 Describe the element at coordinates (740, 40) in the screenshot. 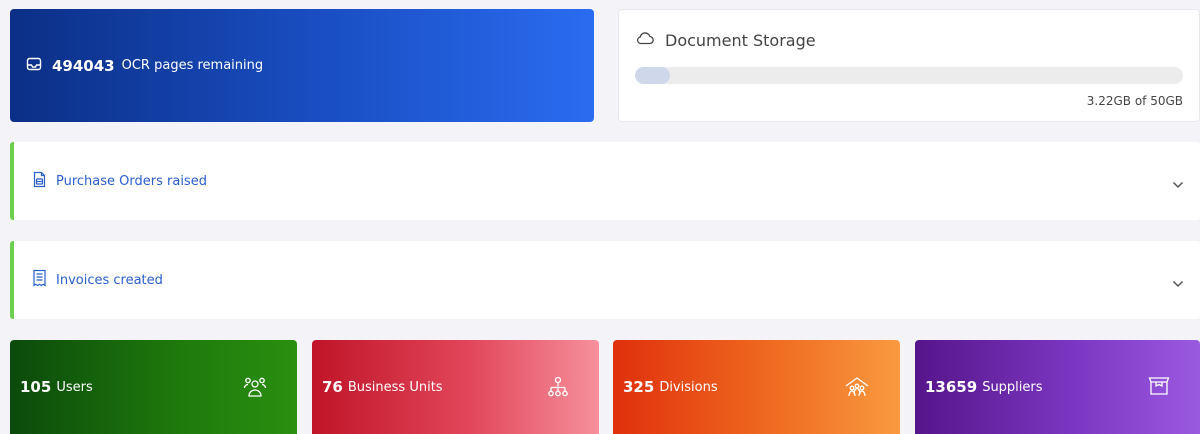

I see `document-storage-title: Document Storage` at that location.